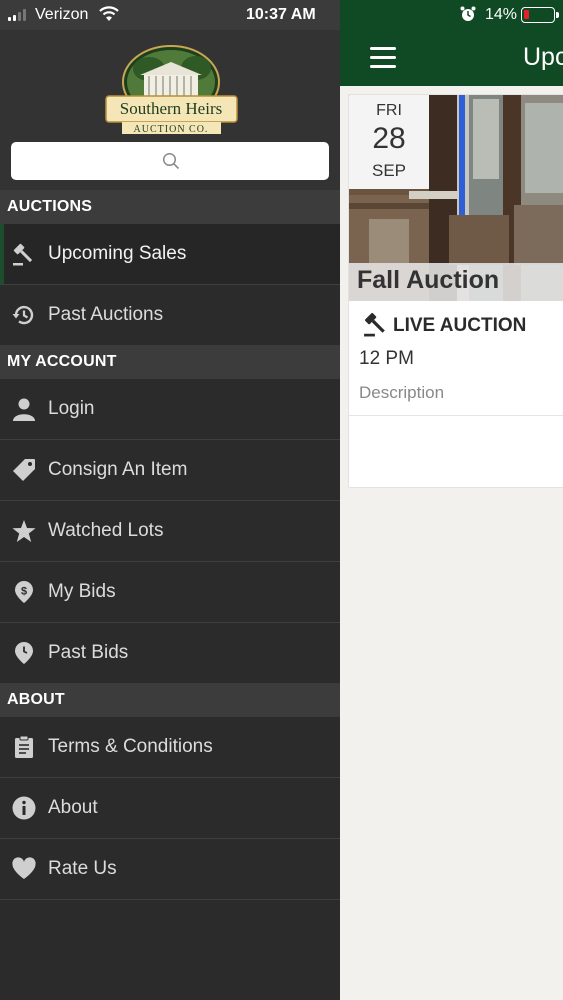 Image resolution: width=563 pixels, height=1000 pixels. What do you see at coordinates (171, 129) in the screenshot?
I see `logo-subtitle: AUCTION CO.` at bounding box center [171, 129].